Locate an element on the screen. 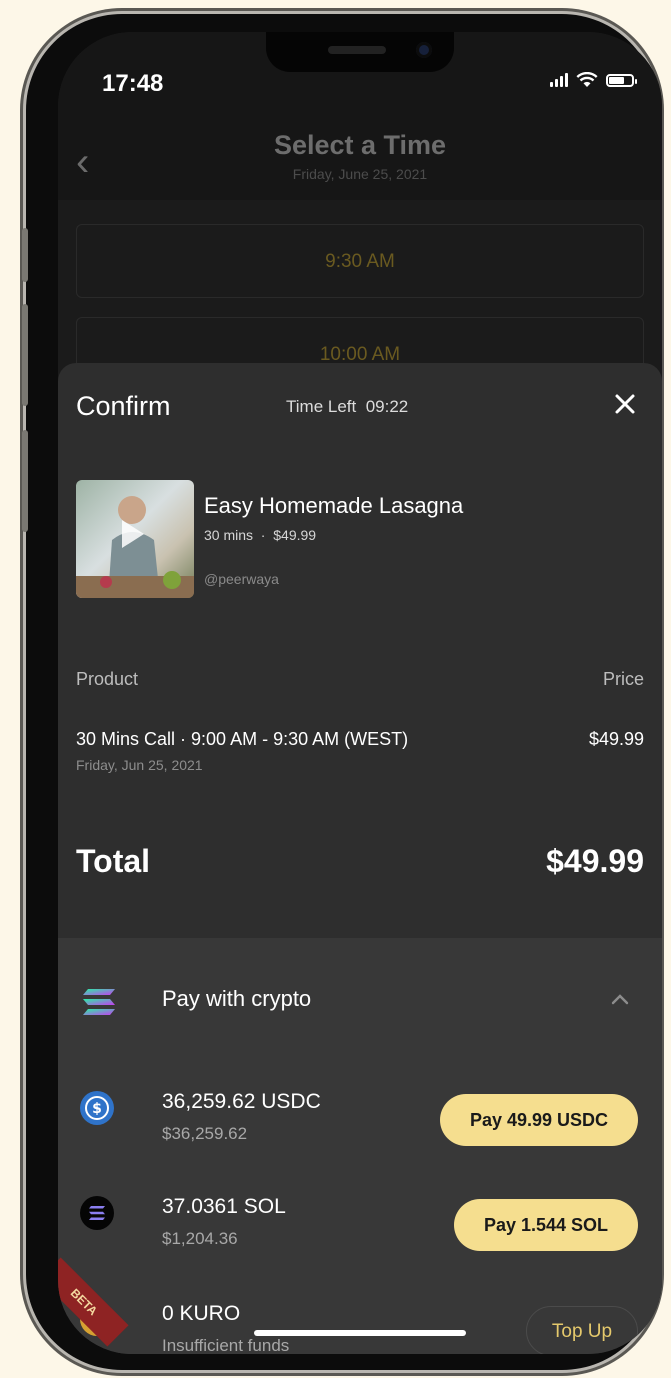 This screenshot has height=1378, width=671. product-price: $49.99 is located at coordinates (295, 535).